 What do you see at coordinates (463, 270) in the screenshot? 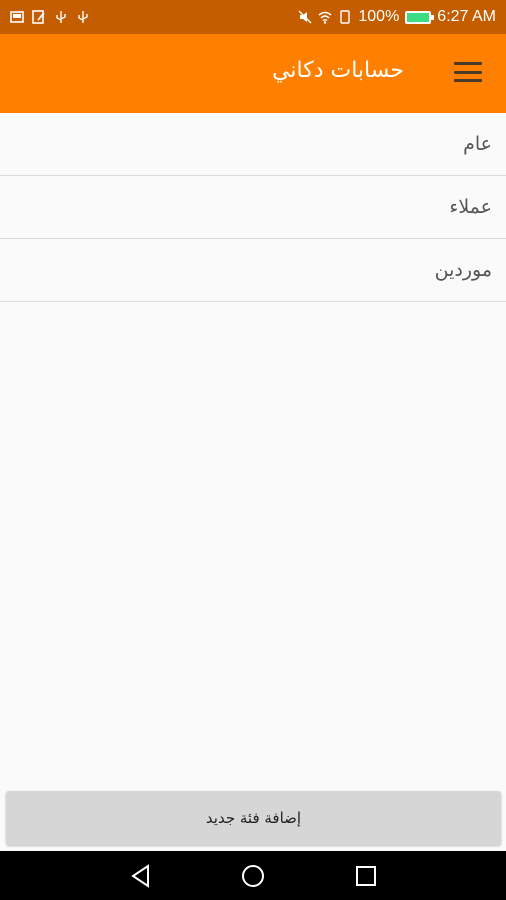
I see `category-label: موردين` at bounding box center [463, 270].